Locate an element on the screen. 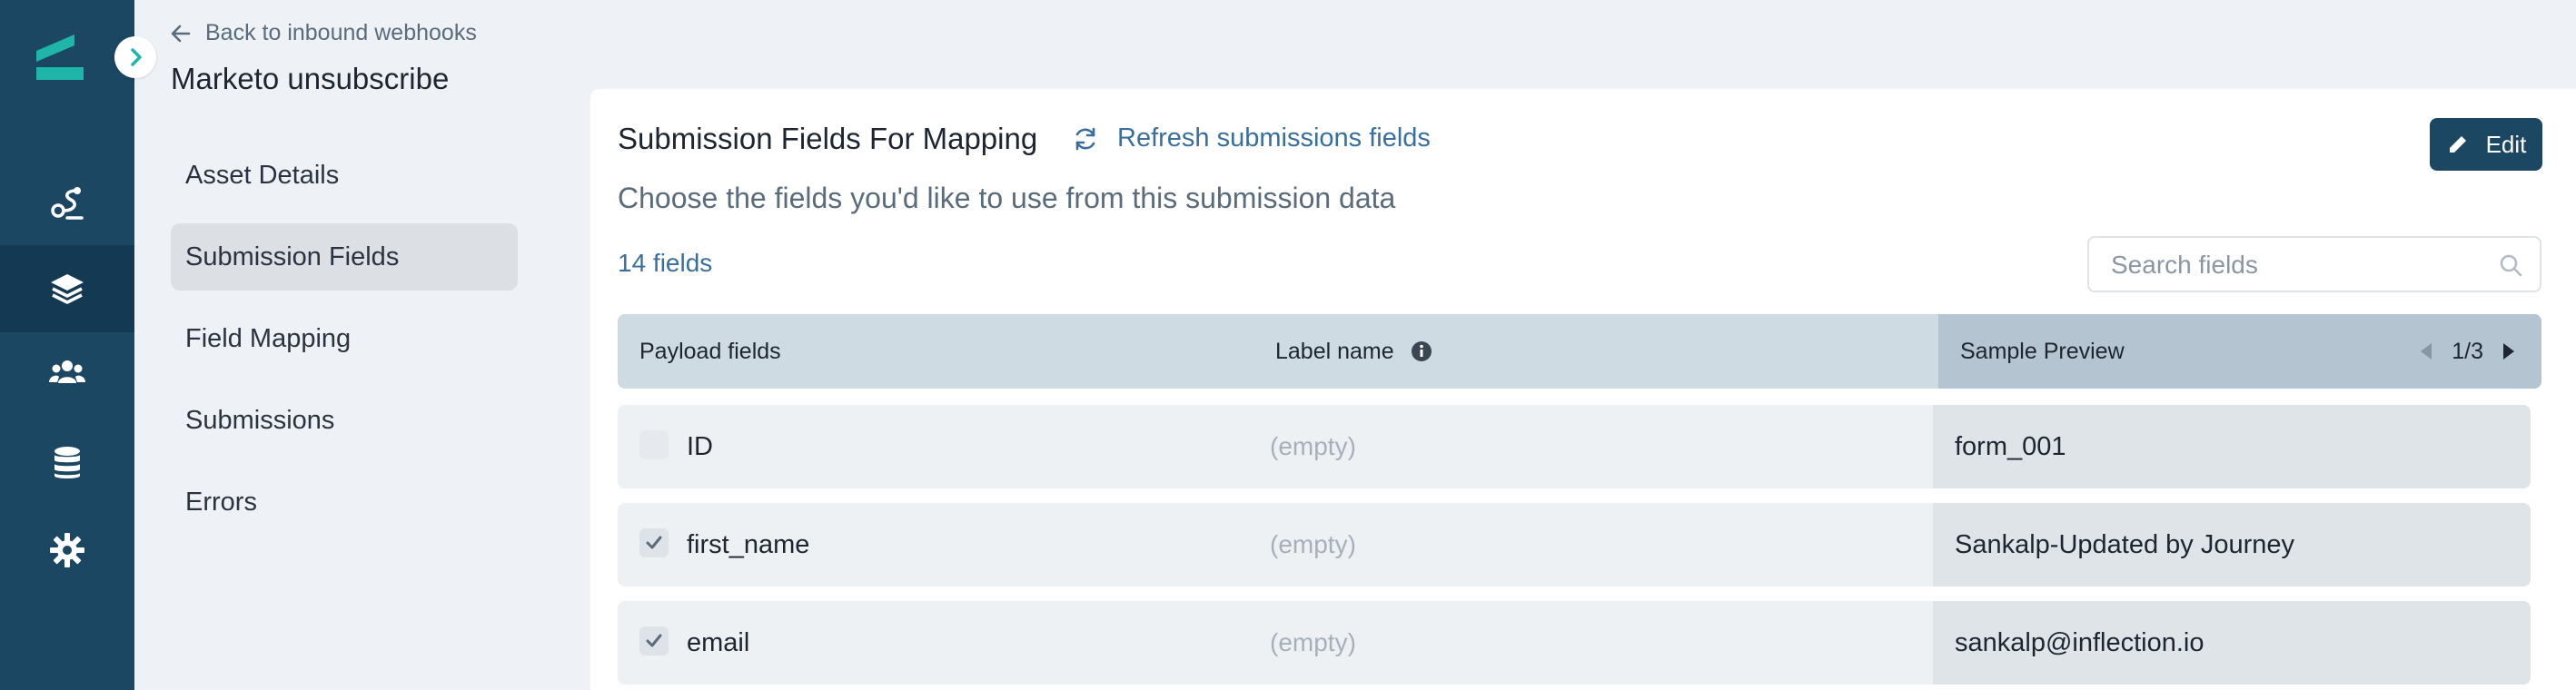 The width and height of the screenshot is (2576, 690). rail-item-audiences is located at coordinates (67, 372).